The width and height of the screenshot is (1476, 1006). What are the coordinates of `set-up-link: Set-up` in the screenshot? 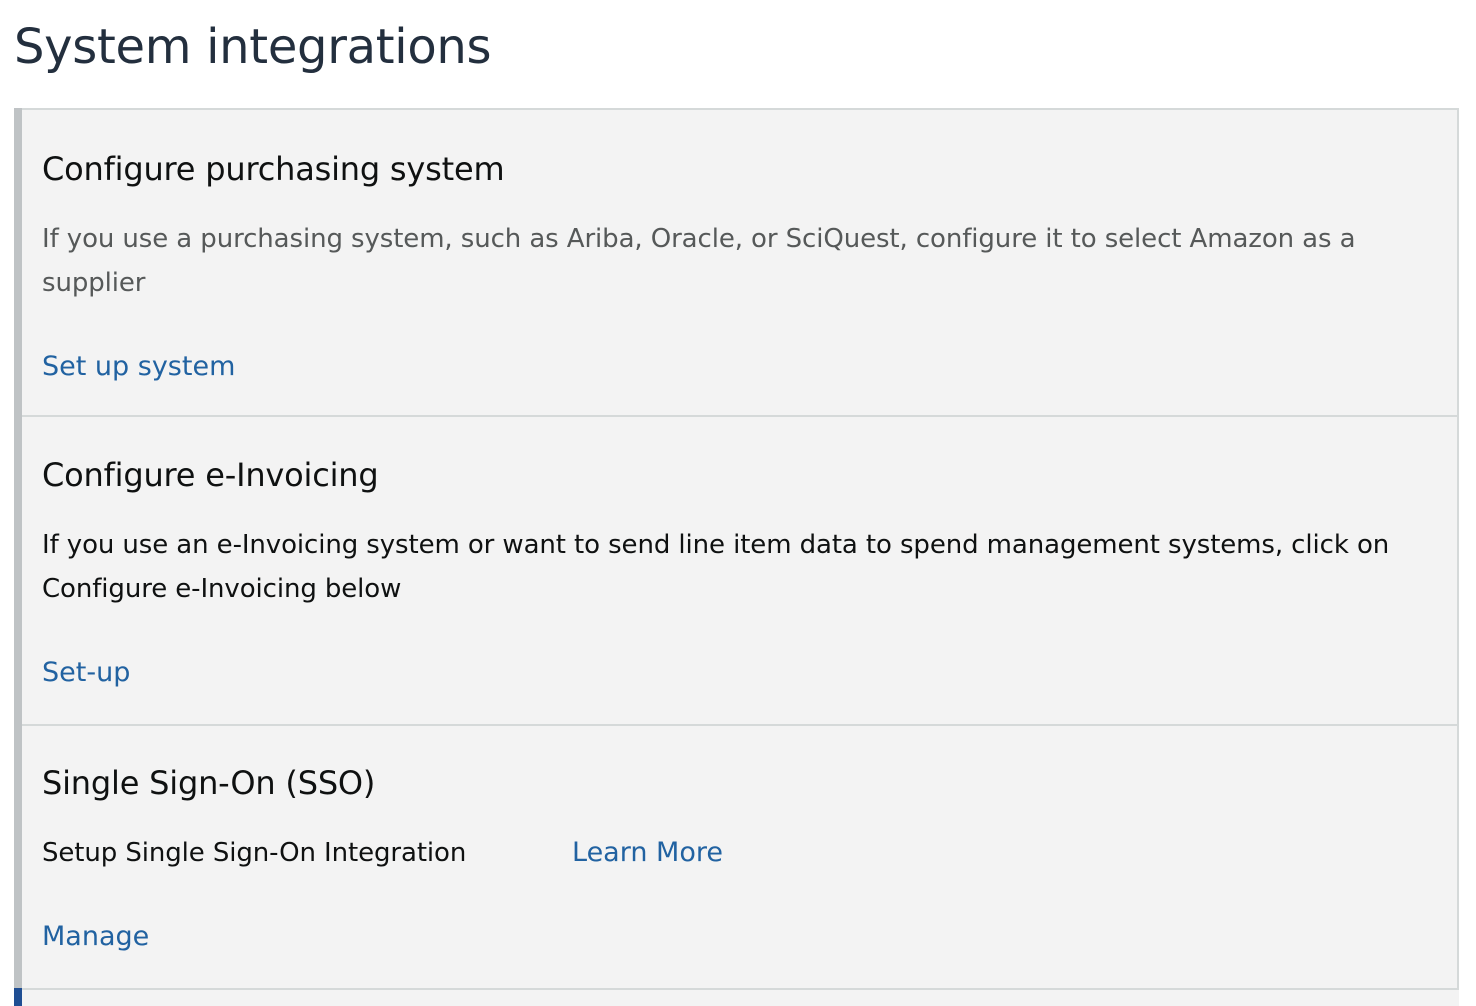 It's located at (86, 673).